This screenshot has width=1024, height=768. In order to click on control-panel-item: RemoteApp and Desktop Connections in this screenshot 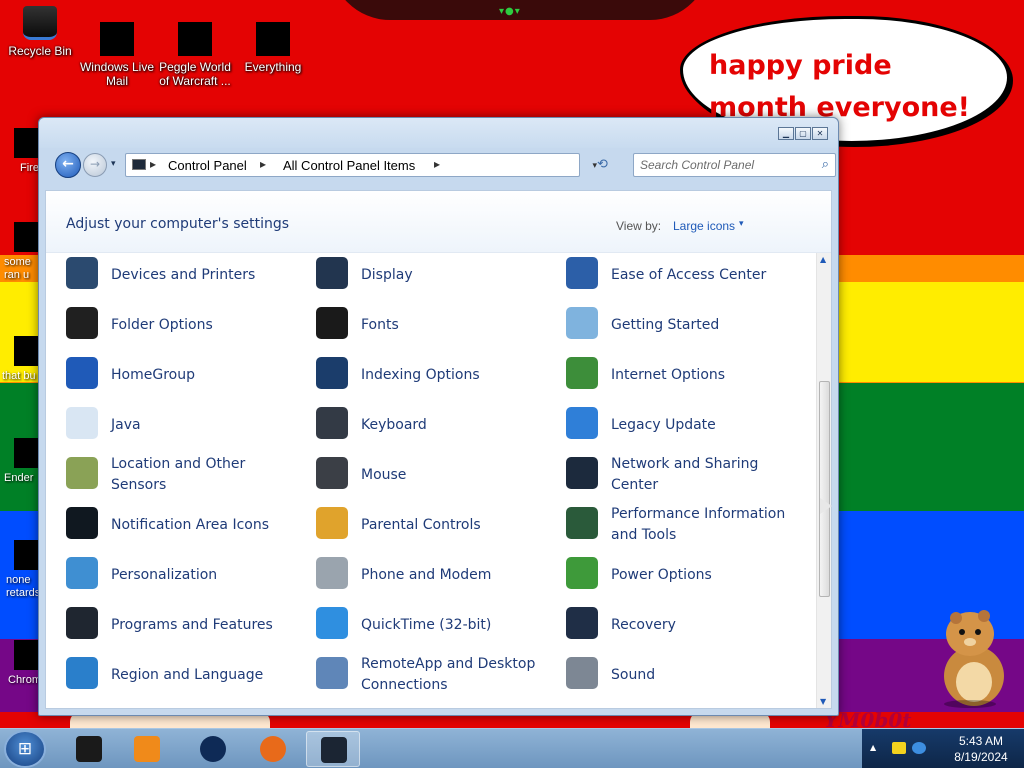, I will do `click(416, 675)`.